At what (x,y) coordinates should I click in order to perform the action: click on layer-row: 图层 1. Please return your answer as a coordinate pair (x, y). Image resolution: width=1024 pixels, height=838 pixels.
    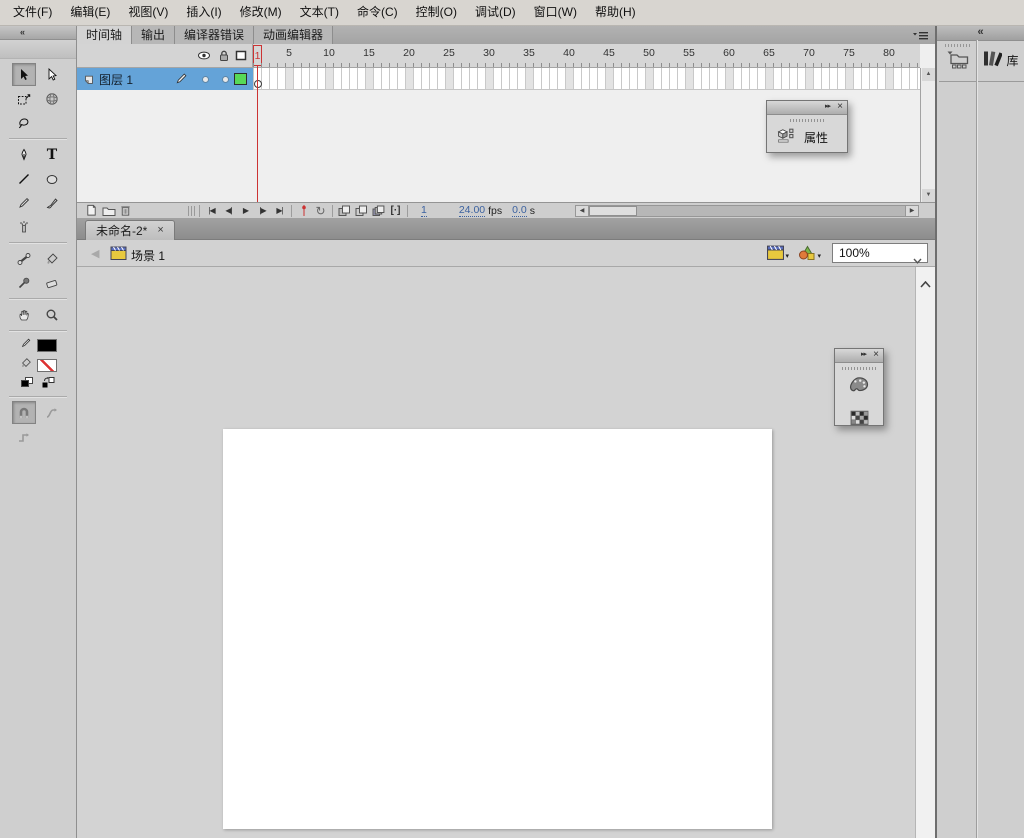
    Looking at the image, I should click on (165, 79).